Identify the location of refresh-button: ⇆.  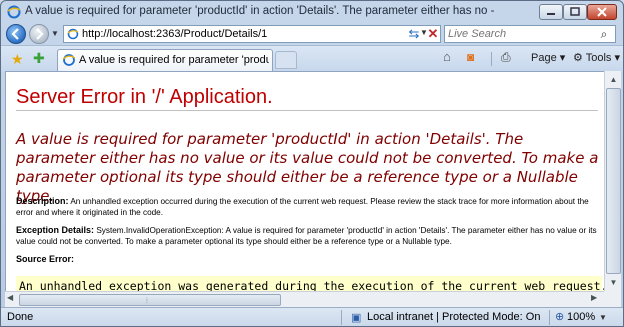
(414, 34).